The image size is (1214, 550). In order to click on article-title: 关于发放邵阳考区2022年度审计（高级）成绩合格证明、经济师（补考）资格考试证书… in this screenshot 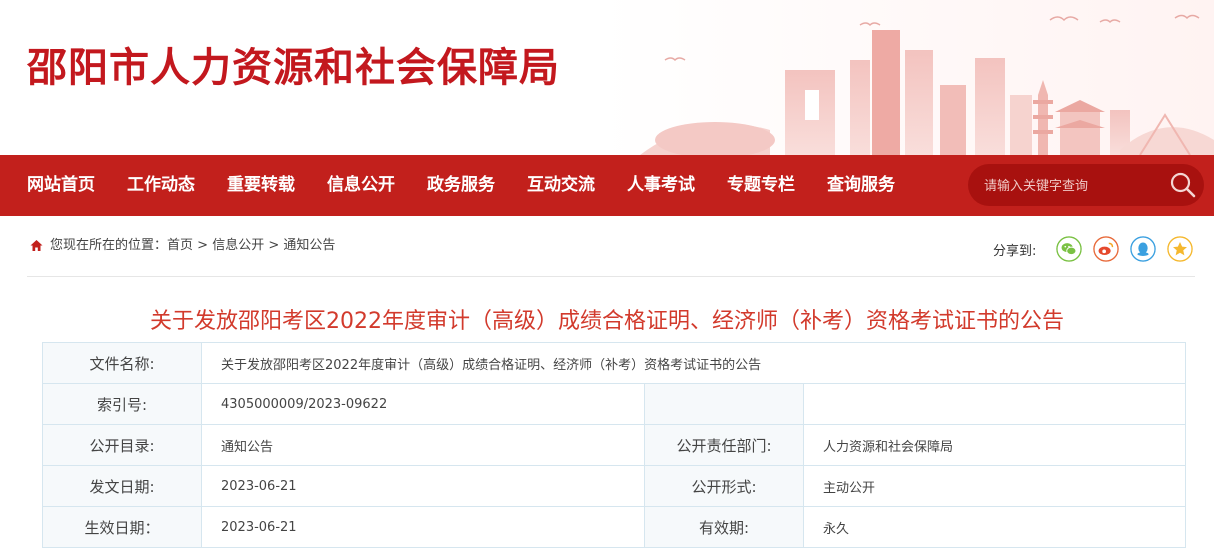, I will do `click(607, 321)`.